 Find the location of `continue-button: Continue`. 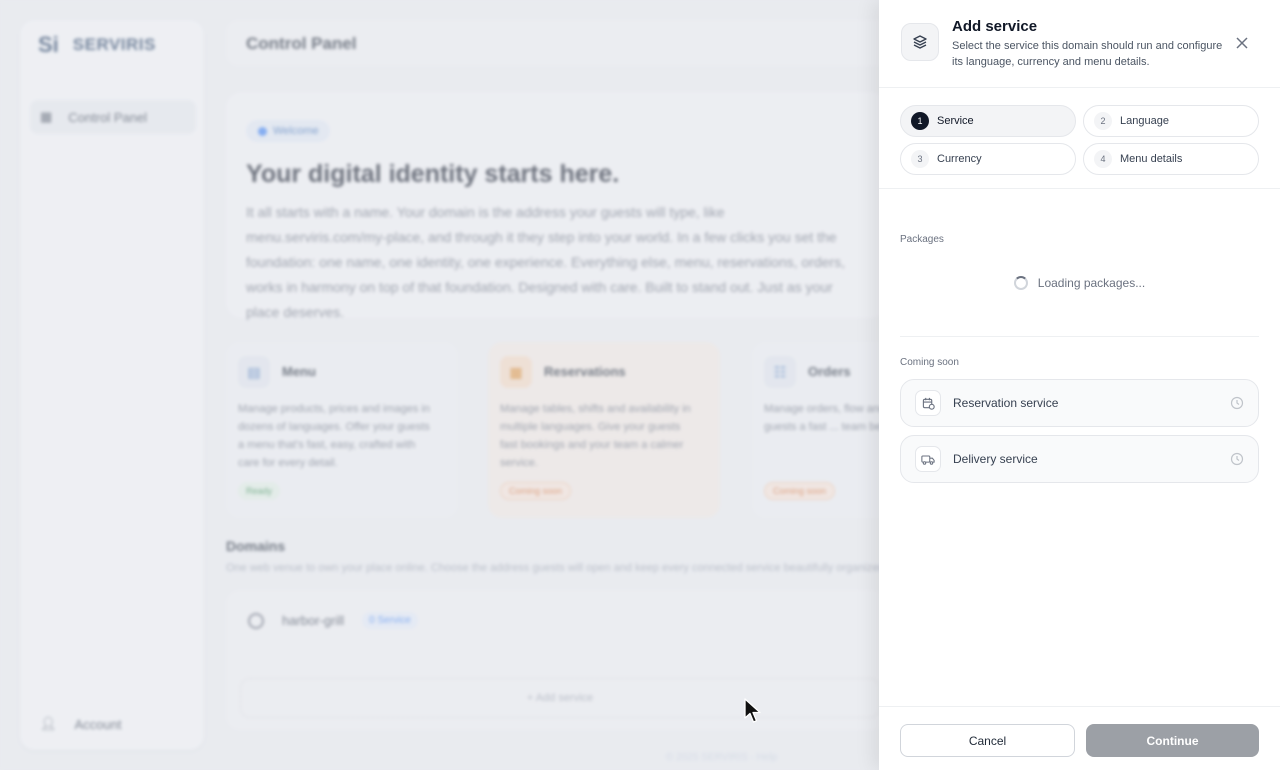

continue-button: Continue is located at coordinates (1172, 740).